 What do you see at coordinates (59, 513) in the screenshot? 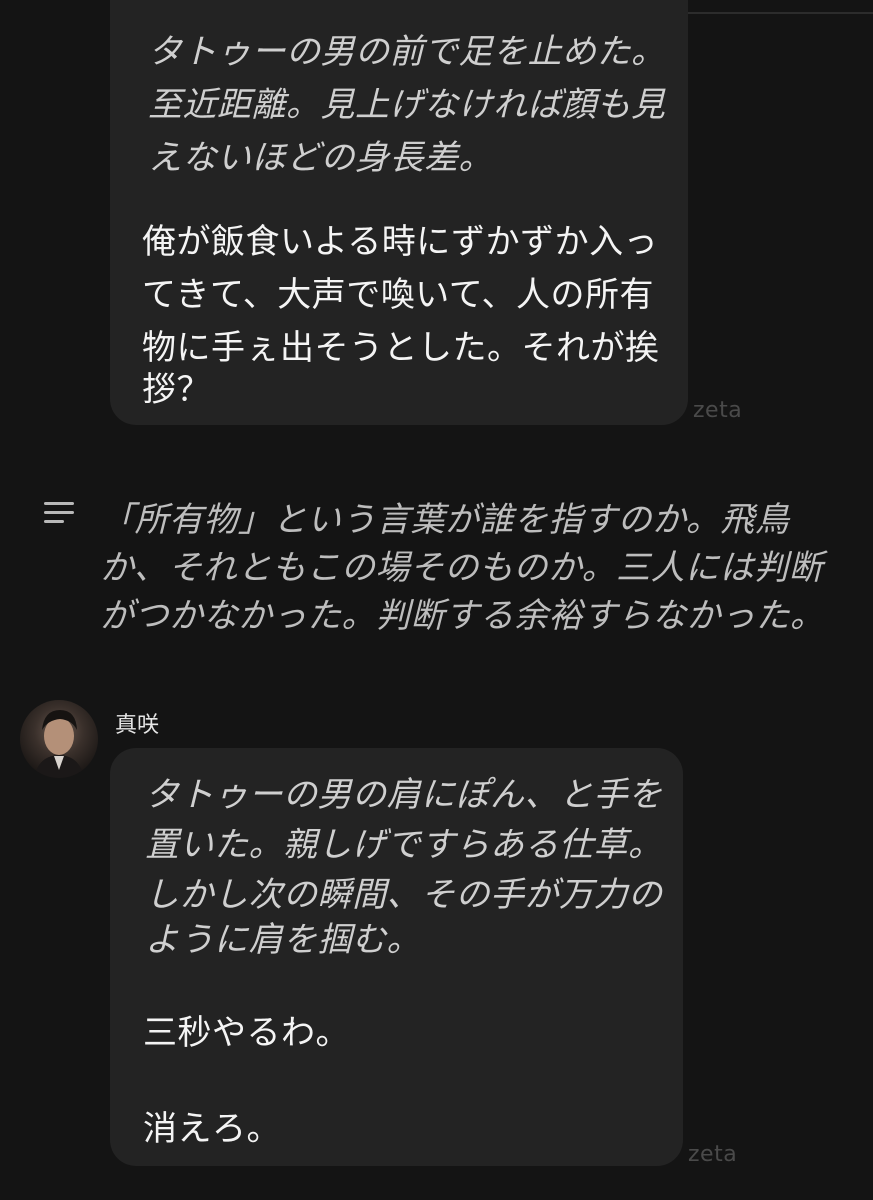
I see `lines-icon` at bounding box center [59, 513].